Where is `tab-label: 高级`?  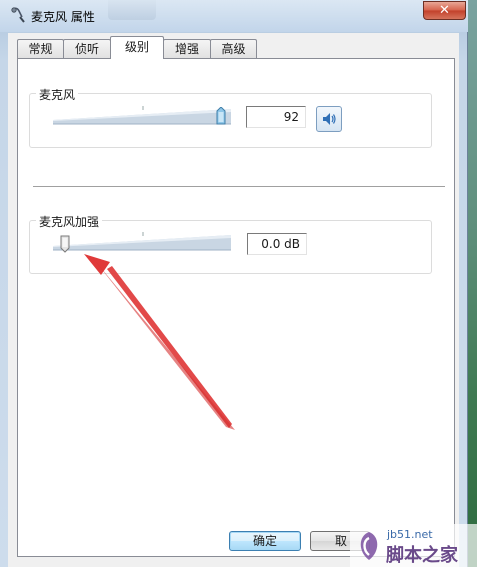 tab-label: 高级 is located at coordinates (233, 49).